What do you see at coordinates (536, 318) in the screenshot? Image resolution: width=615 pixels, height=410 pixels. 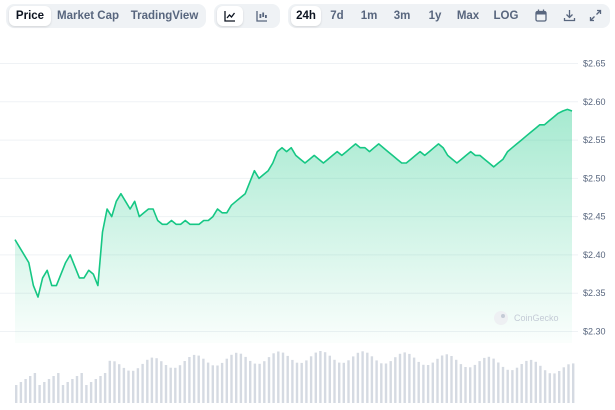 I see `watermark-text: CoinGecko` at bounding box center [536, 318].